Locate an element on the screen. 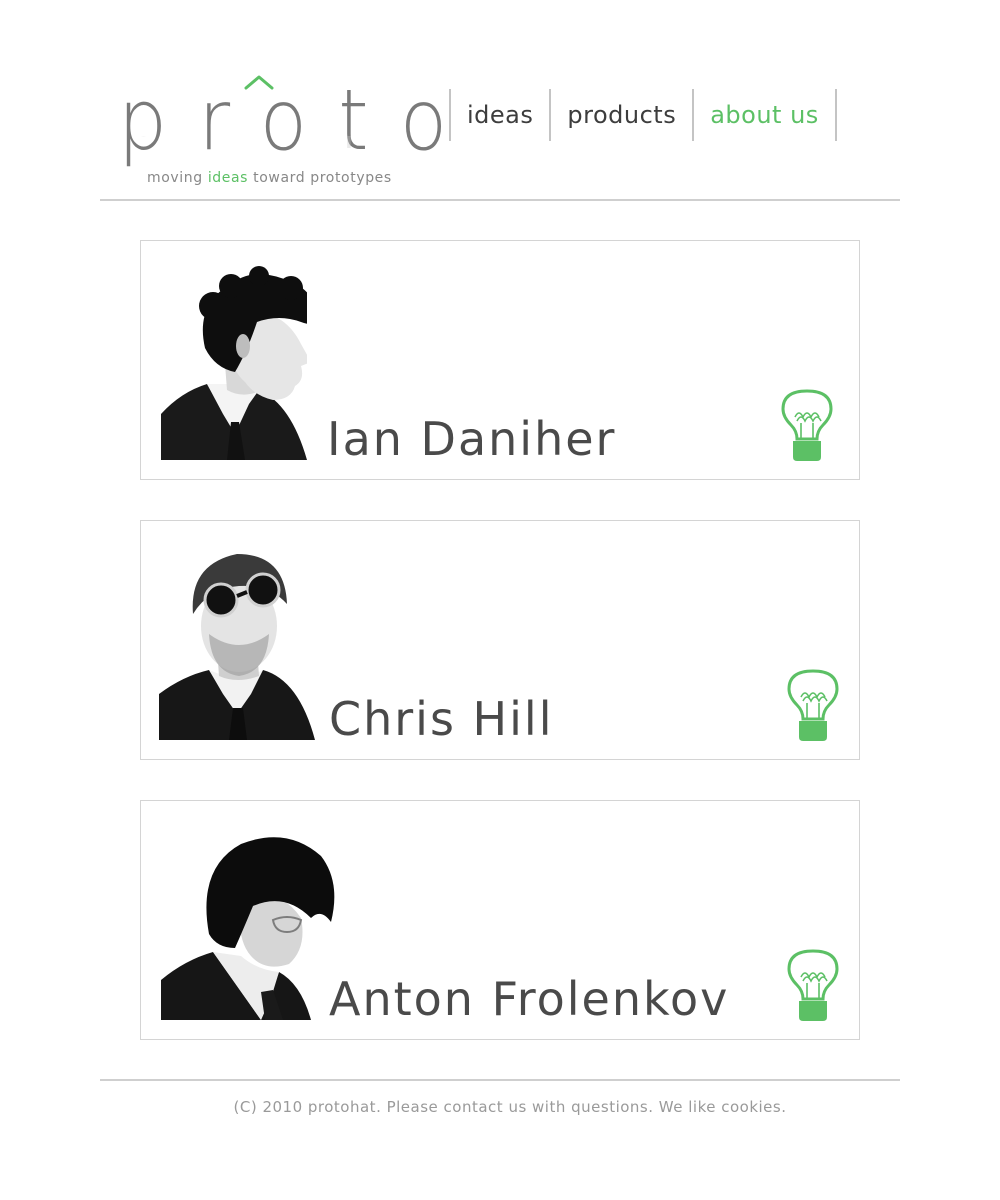  team-card-anton: Anton Frolenkov is located at coordinates (500, 920).